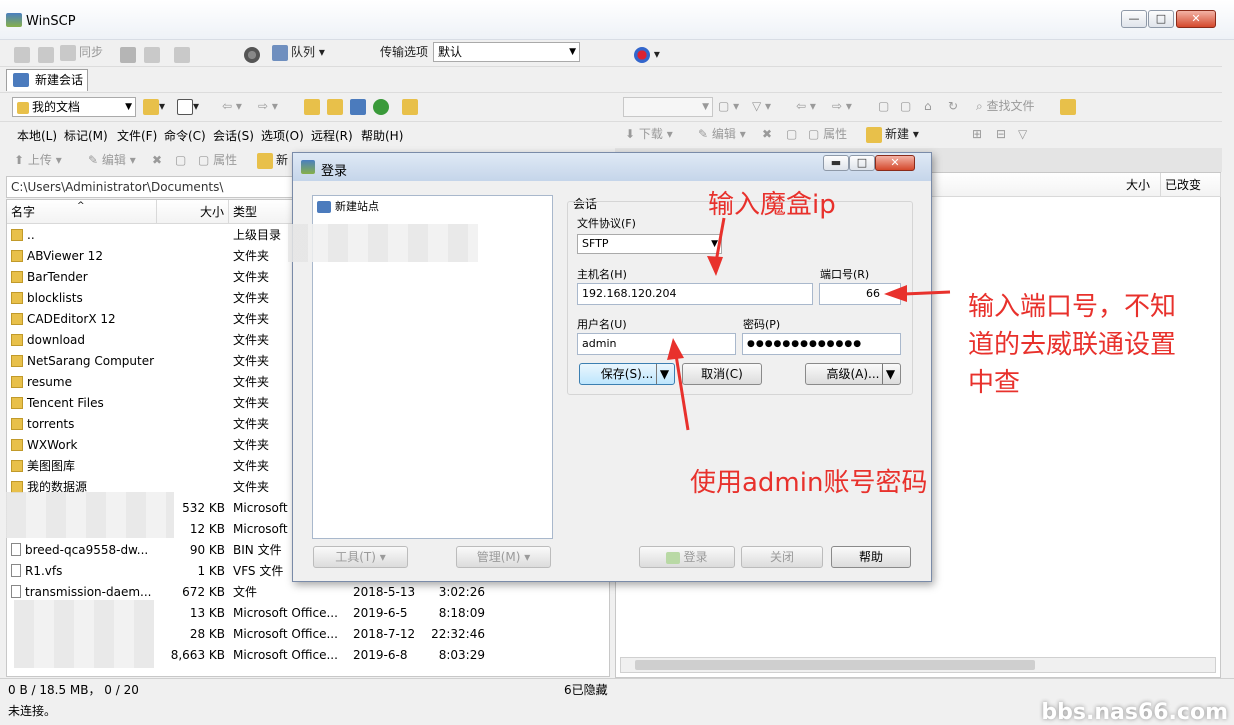 The width and height of the screenshot is (1234, 725). Describe the element at coordinates (682, 392) in the screenshot. I see `arrow-to-user` at that location.